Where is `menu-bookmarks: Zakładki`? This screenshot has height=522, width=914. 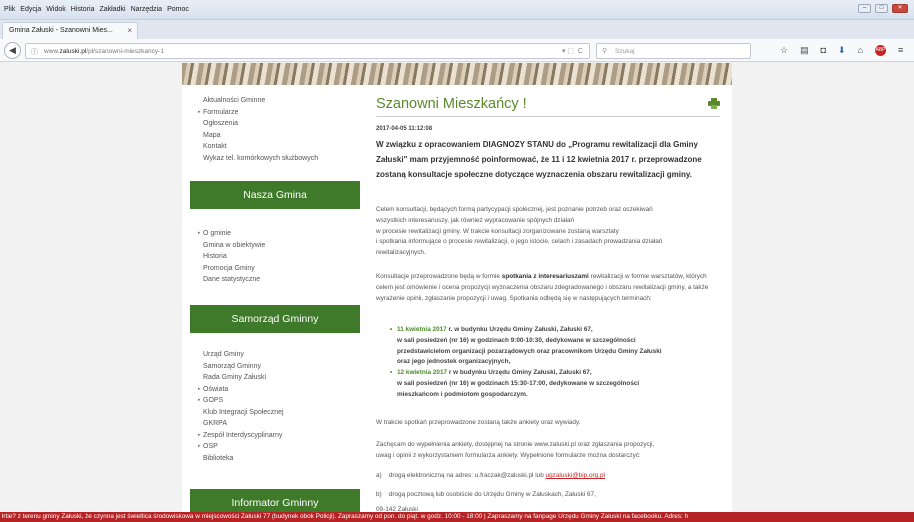 menu-bookmarks: Zakładki is located at coordinates (112, 9).